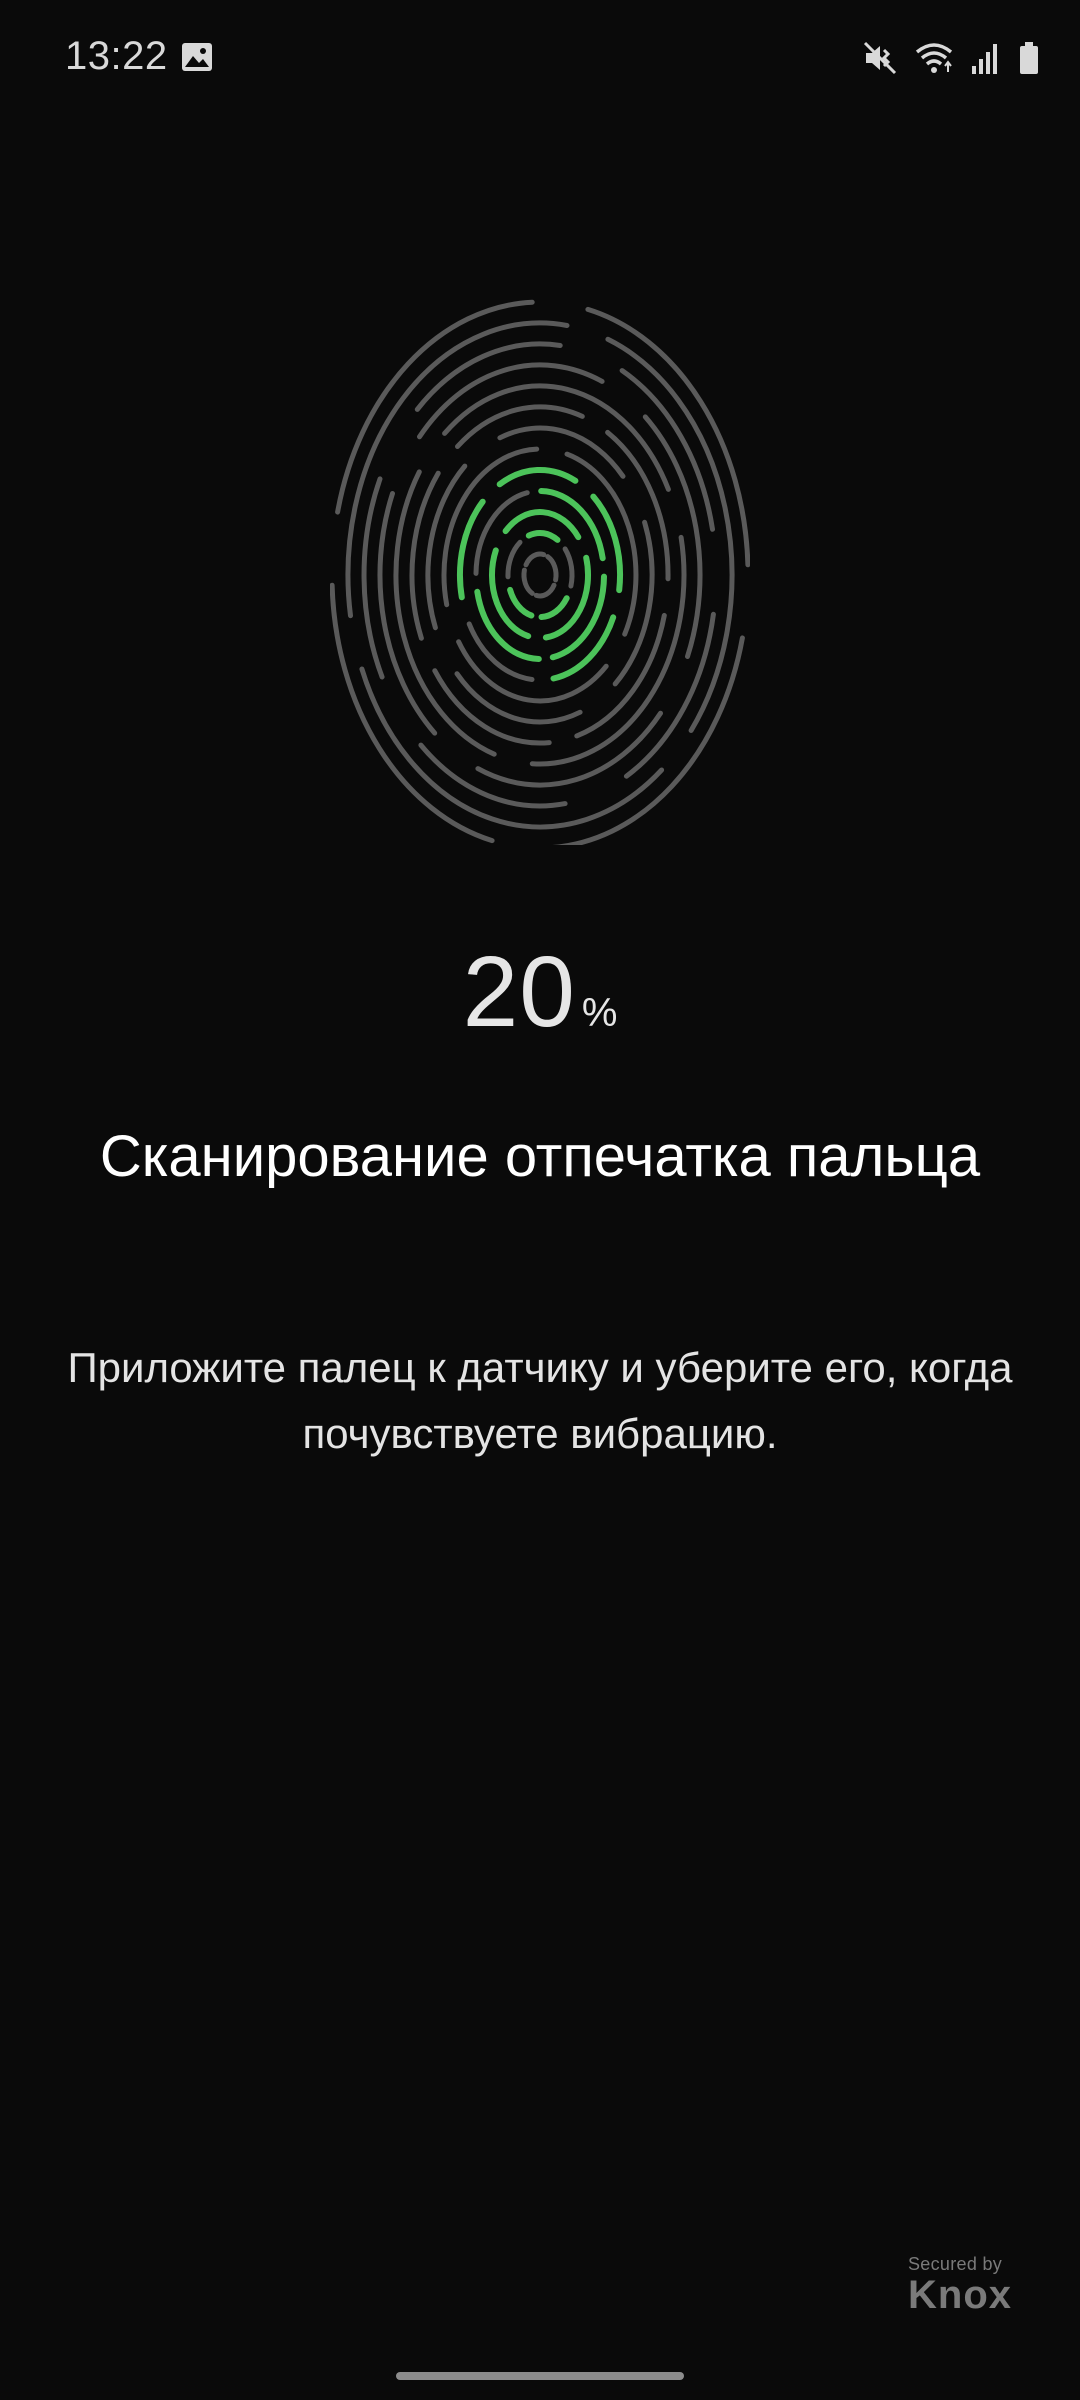 This screenshot has height=2400, width=1080. What do you see at coordinates (540, 60) in the screenshot?
I see `status-bar: 13:22` at bounding box center [540, 60].